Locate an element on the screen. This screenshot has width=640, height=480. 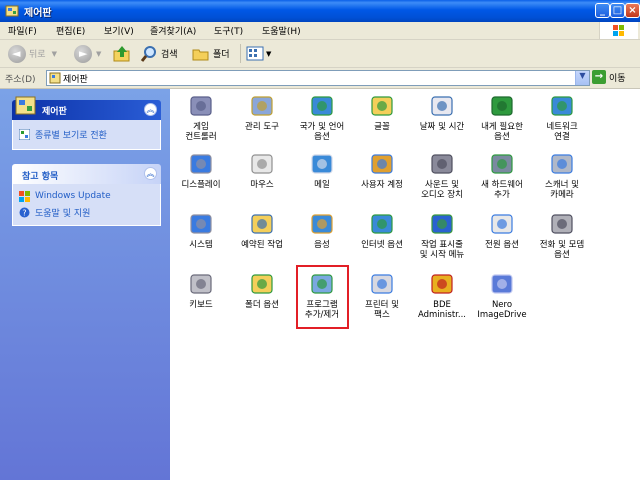
toolbar: ◄ 뒤로 ▼ ► ▼ 검색 폴더 ▼ is located at coordinates (320, 54).